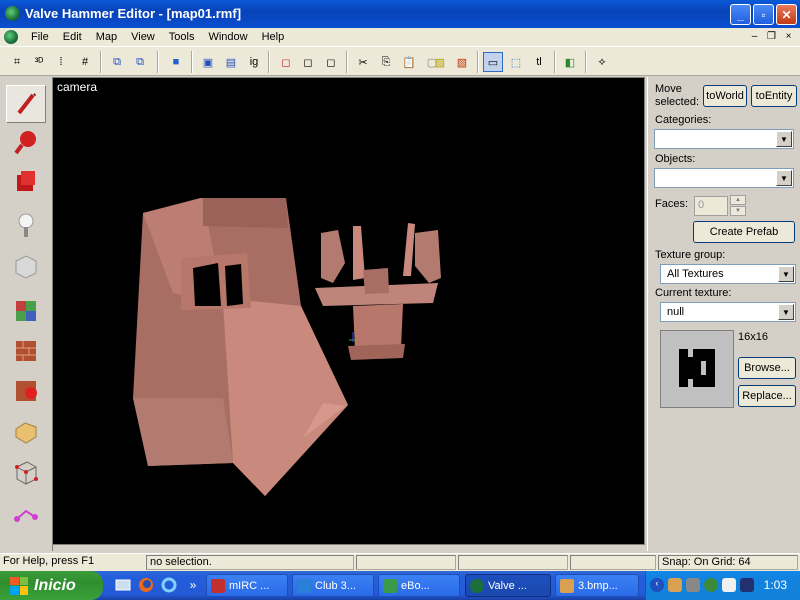 This screenshot has height=600, width=800. Describe the element at coordinates (143, 37) in the screenshot. I see `menu-view: View` at that location.